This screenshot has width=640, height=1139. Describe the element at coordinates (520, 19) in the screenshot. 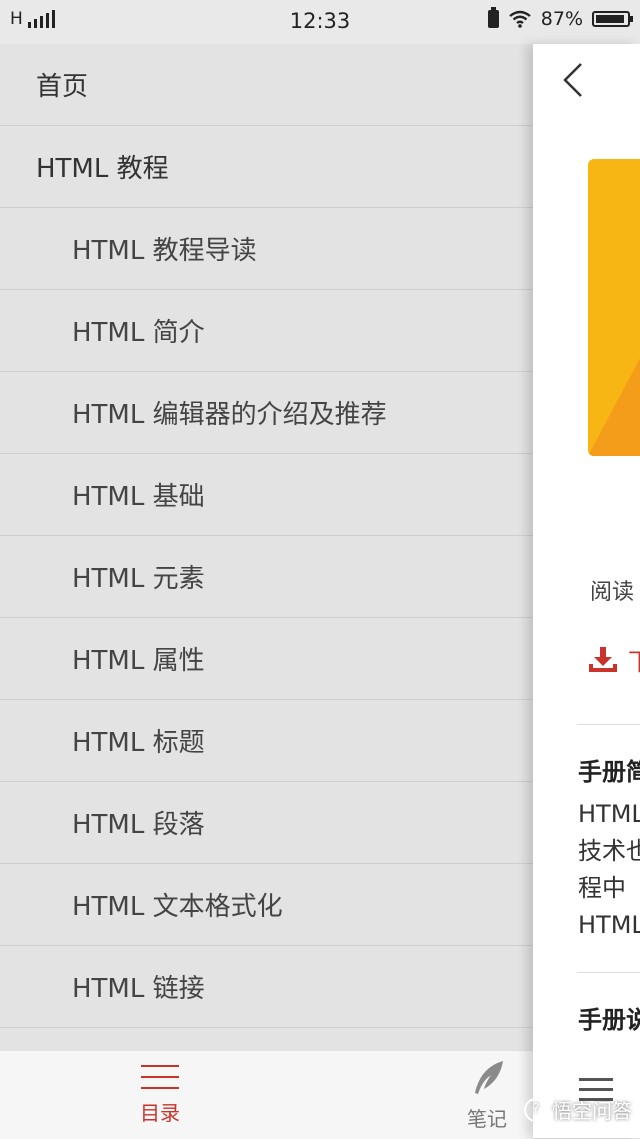

I see `wifi-icon` at that location.